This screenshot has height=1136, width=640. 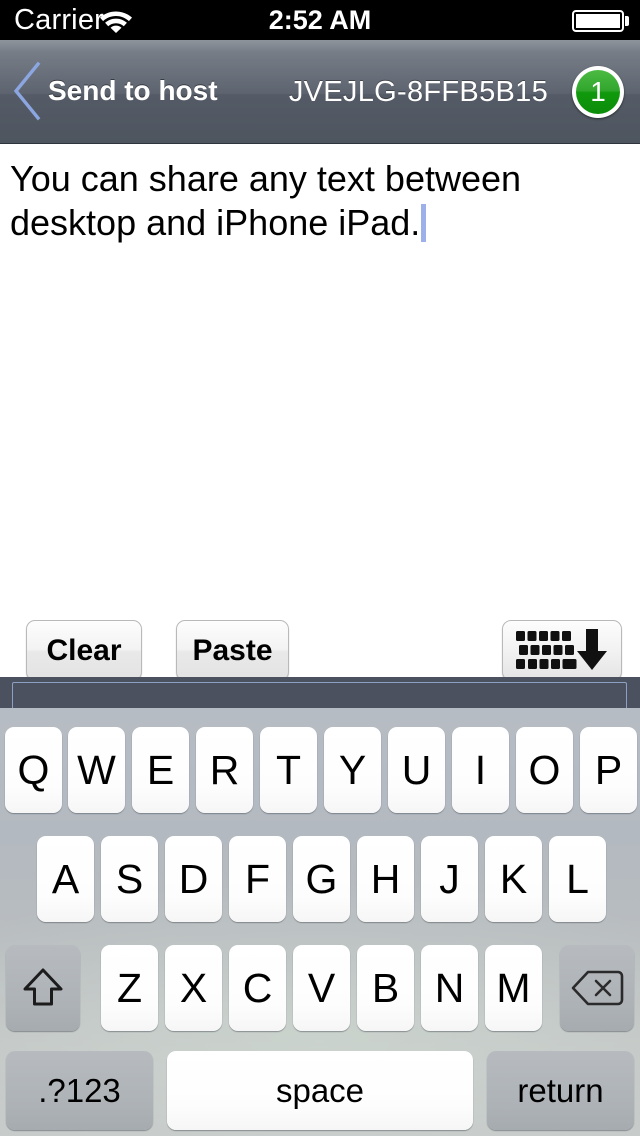 I want to click on input-accessory-toolbar: Clear Paste, so click(x=320, y=650).